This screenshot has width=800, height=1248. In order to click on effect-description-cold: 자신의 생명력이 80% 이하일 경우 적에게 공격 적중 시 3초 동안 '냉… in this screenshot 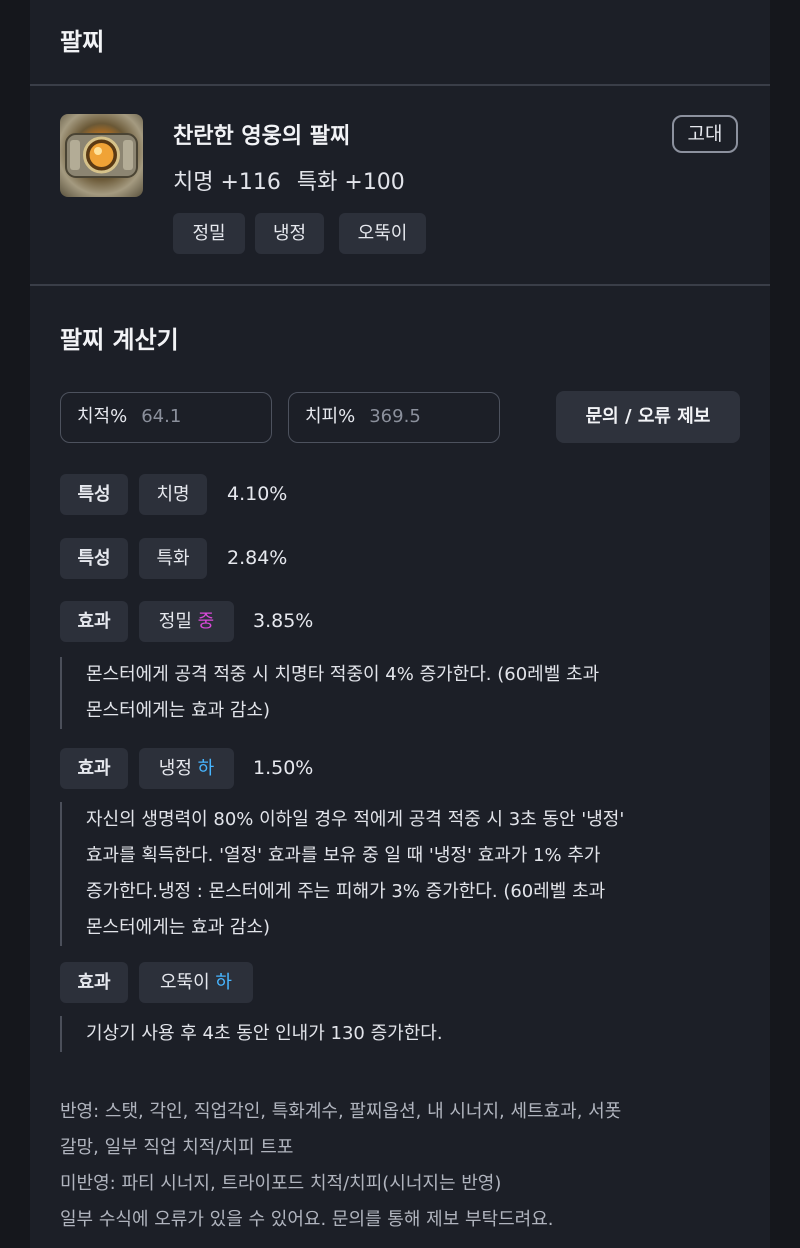, I will do `click(393, 874)`.